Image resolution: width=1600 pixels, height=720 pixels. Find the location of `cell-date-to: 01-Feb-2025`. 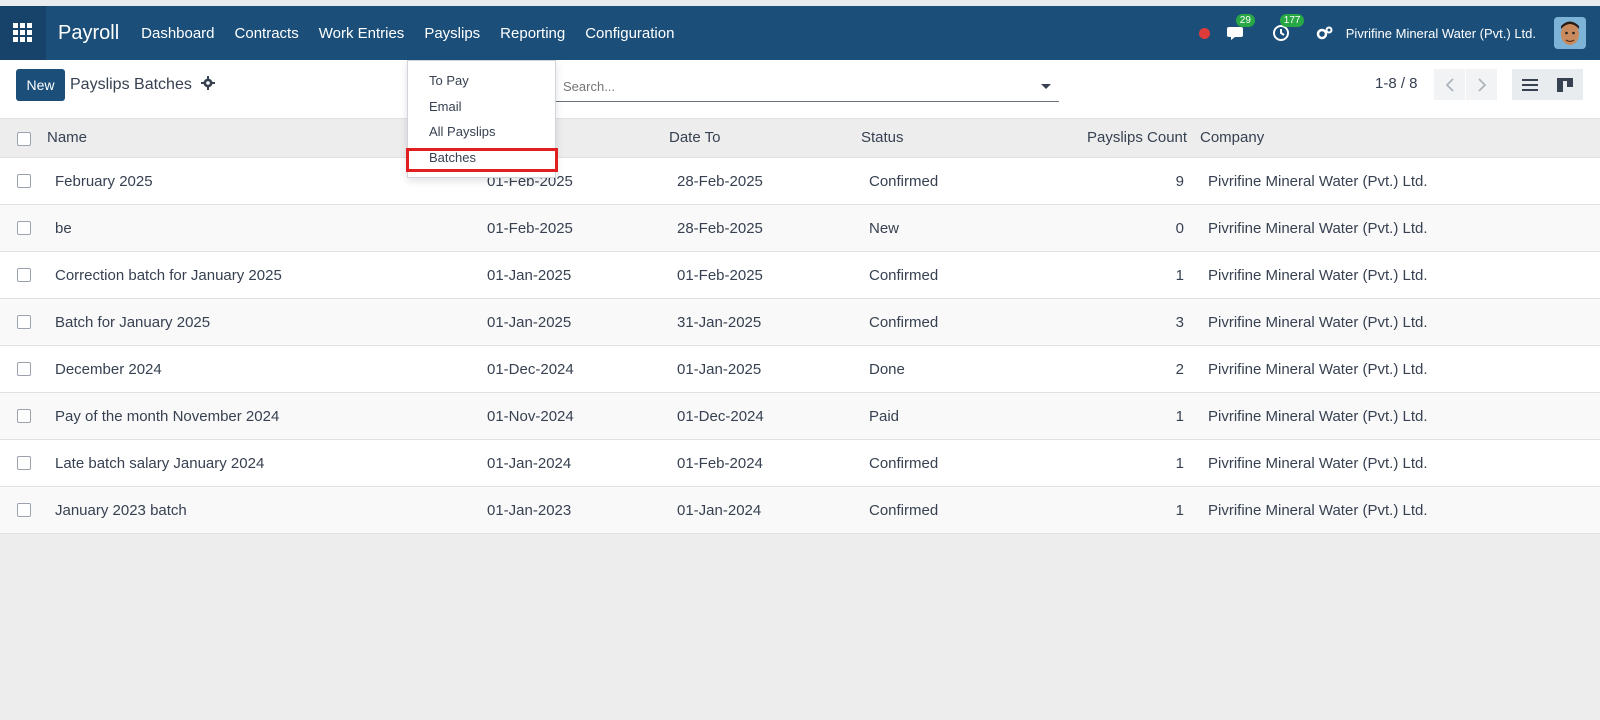

cell-date-to: 01-Feb-2025 is located at coordinates (720, 275).